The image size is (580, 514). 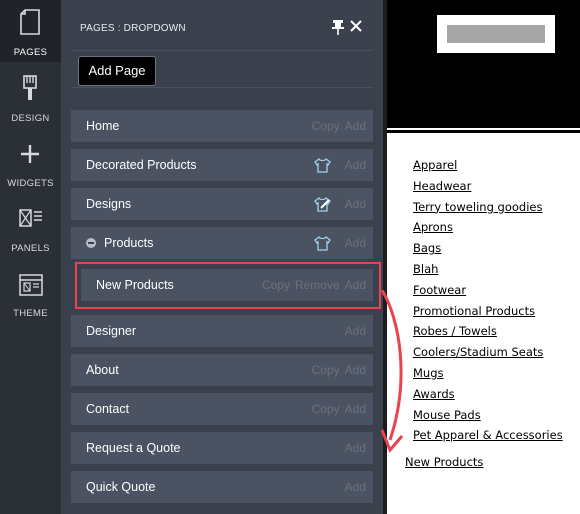 What do you see at coordinates (356, 26) in the screenshot?
I see `close-icon` at bounding box center [356, 26].